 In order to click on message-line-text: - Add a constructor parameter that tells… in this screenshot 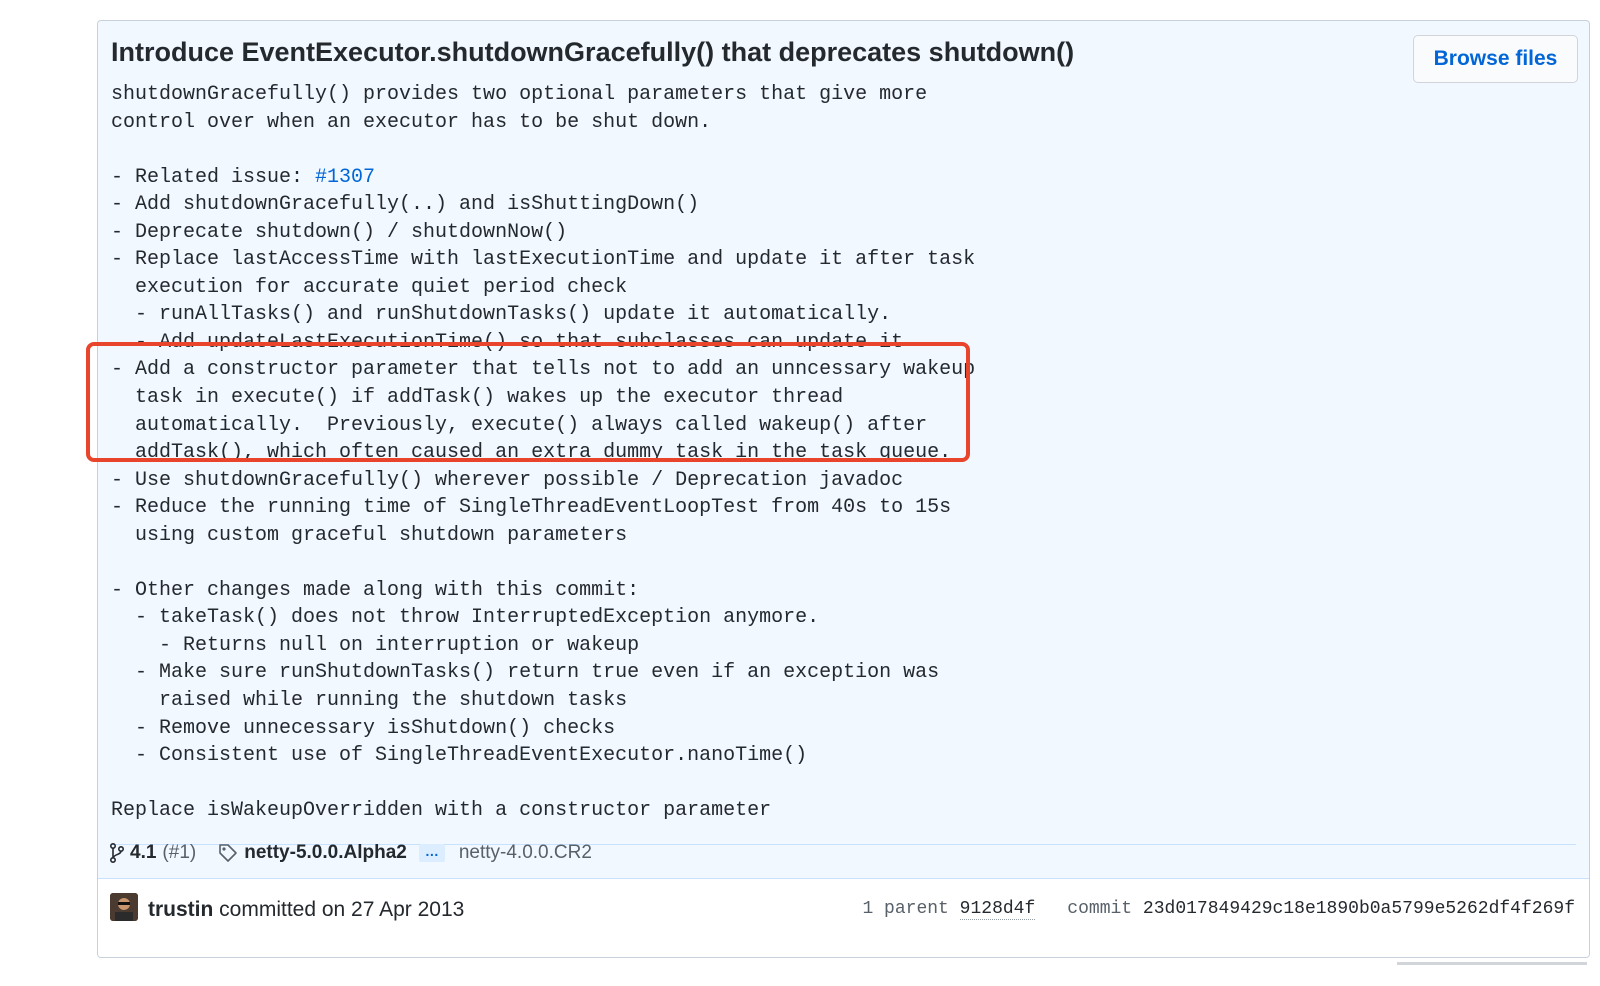, I will do `click(543, 370)`.